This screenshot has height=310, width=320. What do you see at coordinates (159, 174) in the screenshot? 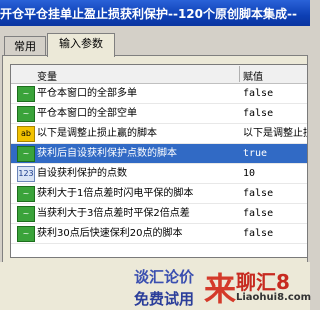
I see `table-row: 123 自设获利保护的点数 10` at bounding box center [159, 174].